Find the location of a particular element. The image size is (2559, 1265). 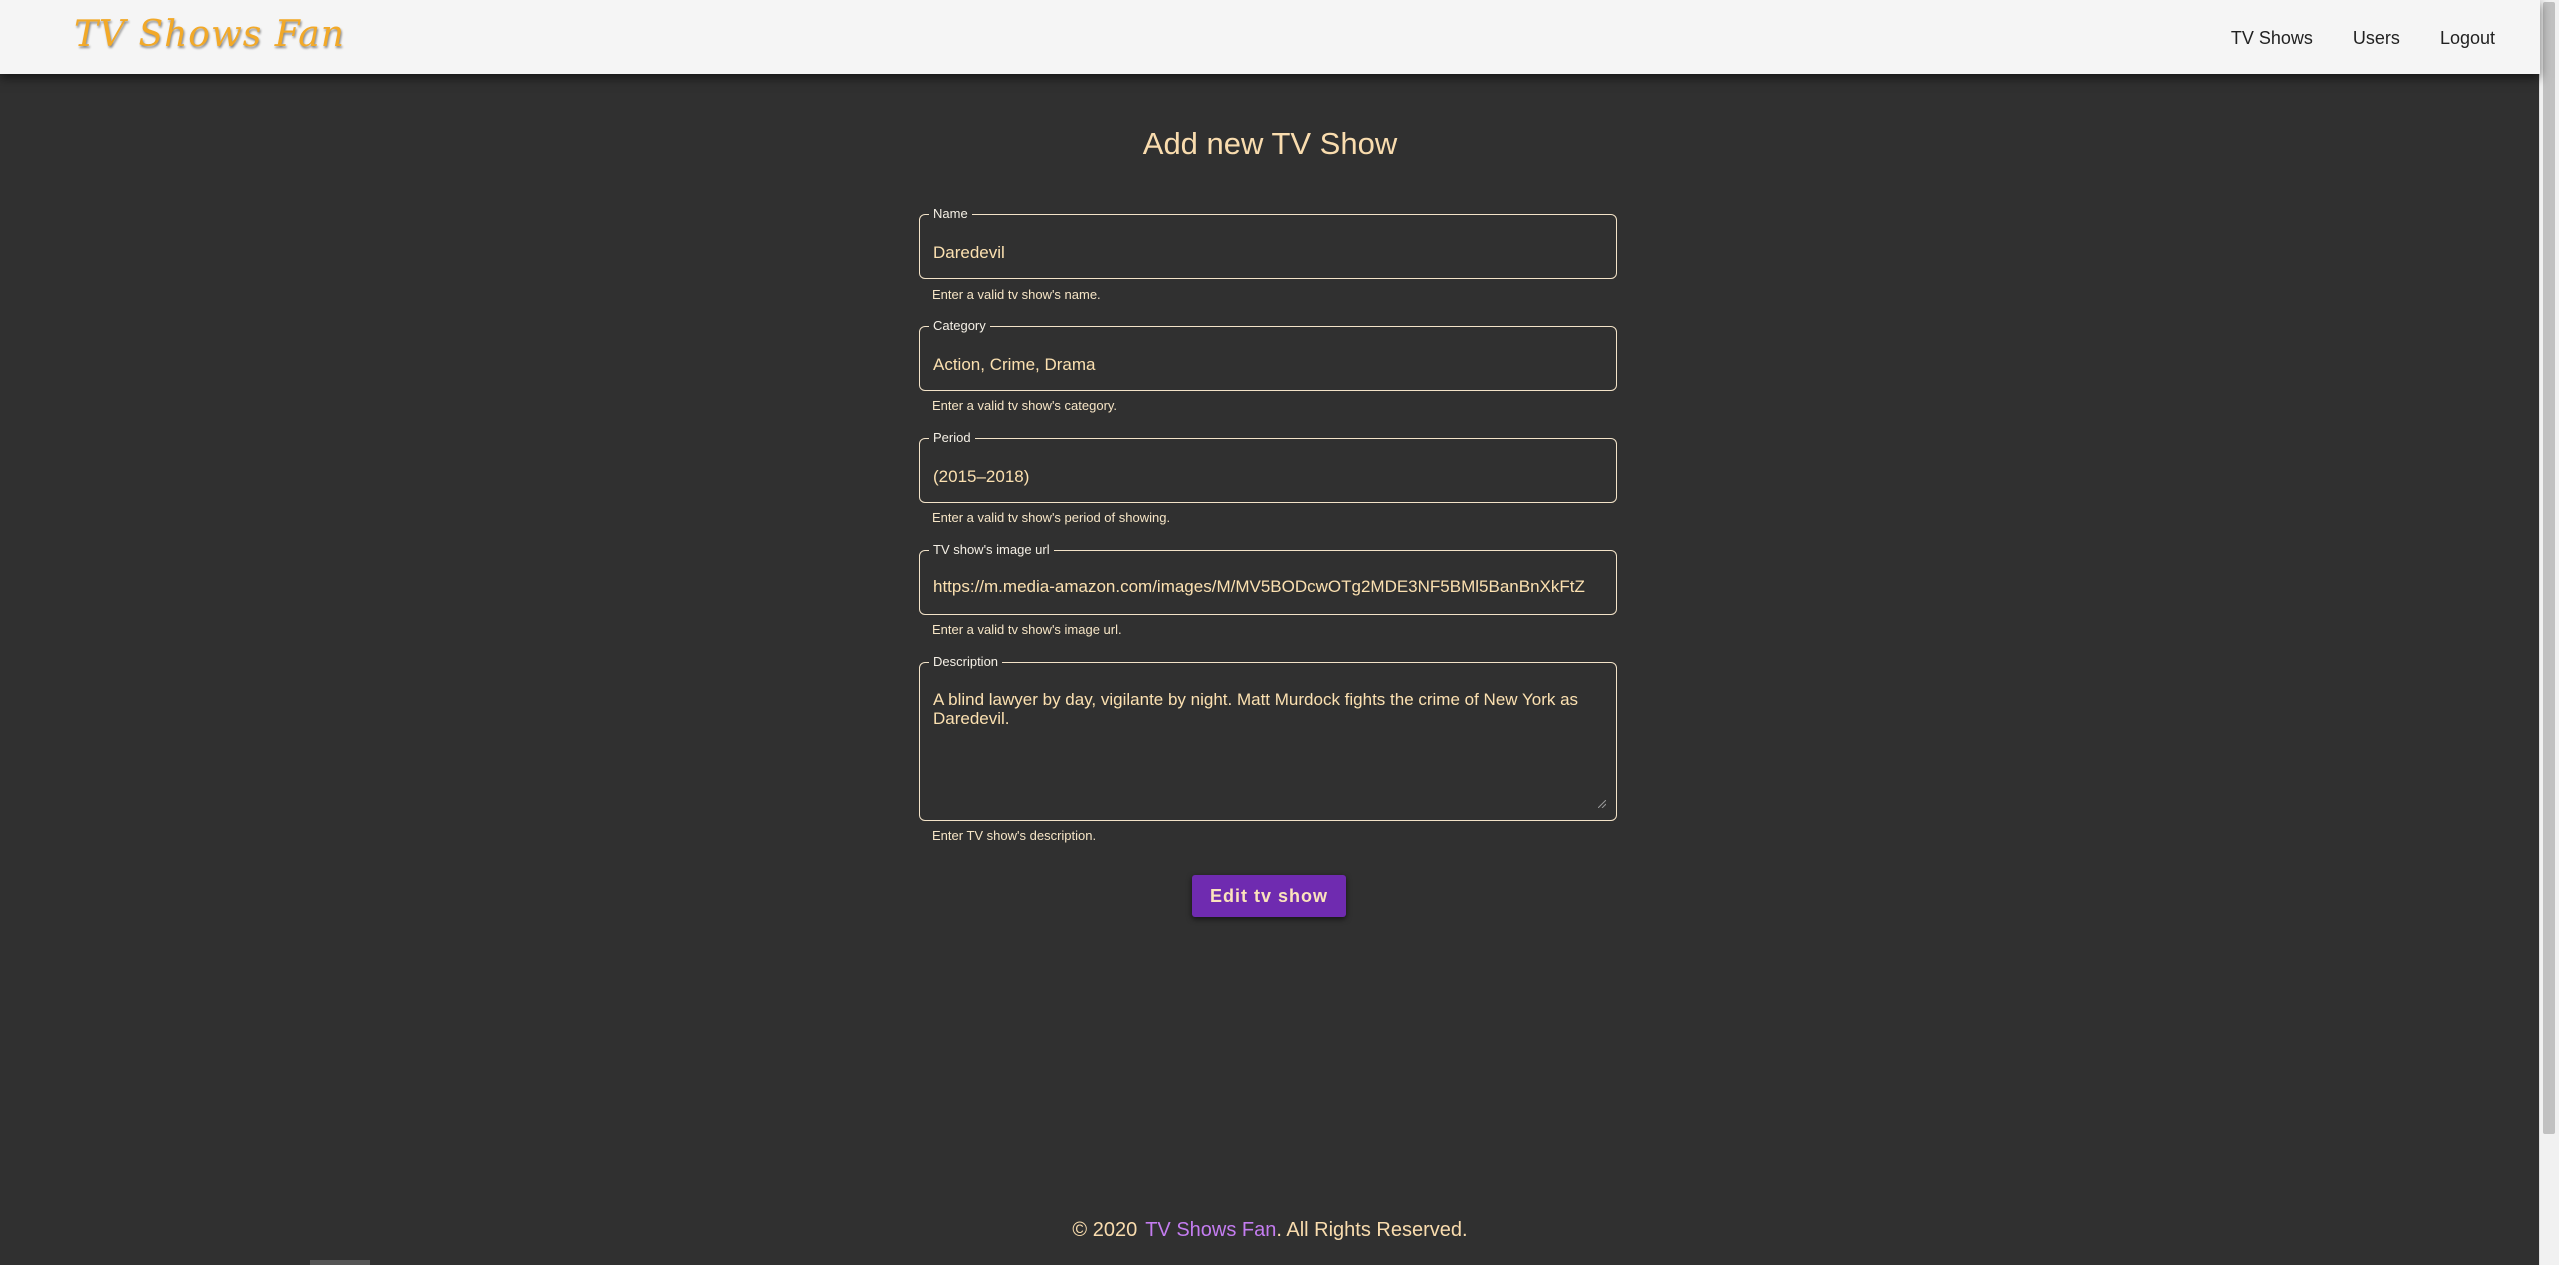

brand-logo: TV Shows Fan is located at coordinates (209, 34).